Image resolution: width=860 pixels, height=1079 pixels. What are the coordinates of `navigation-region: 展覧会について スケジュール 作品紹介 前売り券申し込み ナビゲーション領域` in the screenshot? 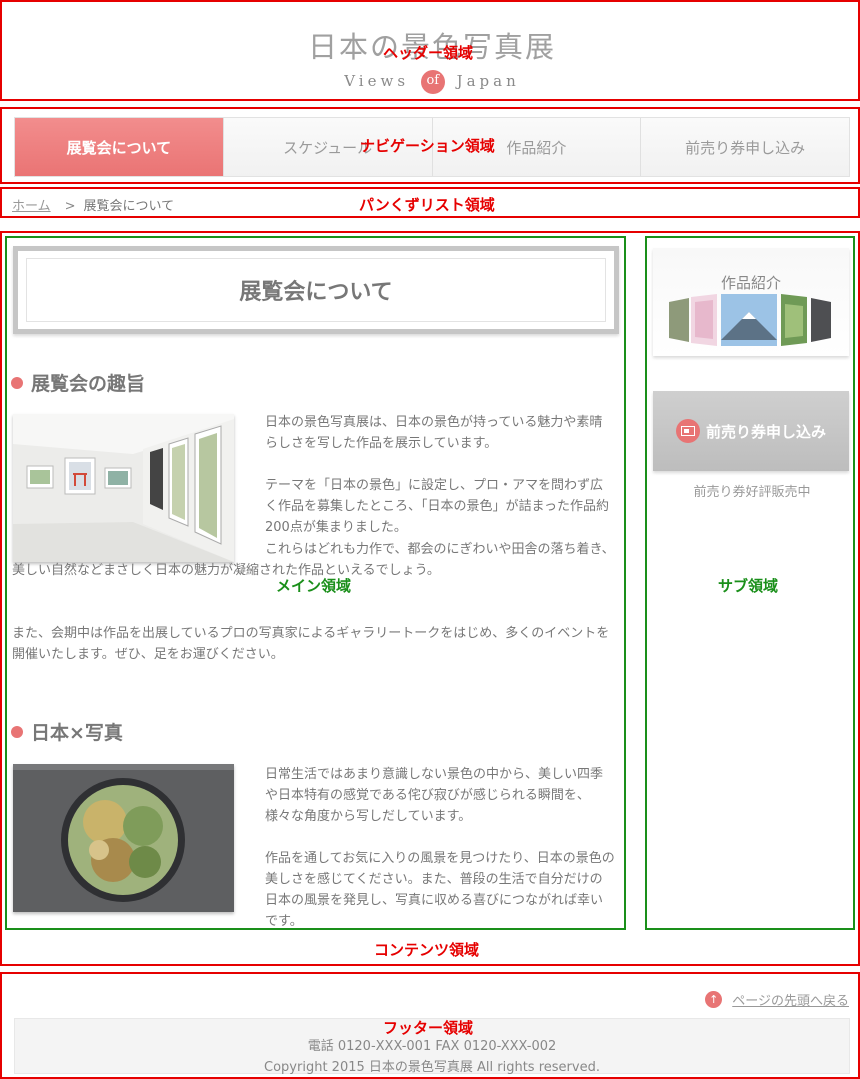 It's located at (430, 145).